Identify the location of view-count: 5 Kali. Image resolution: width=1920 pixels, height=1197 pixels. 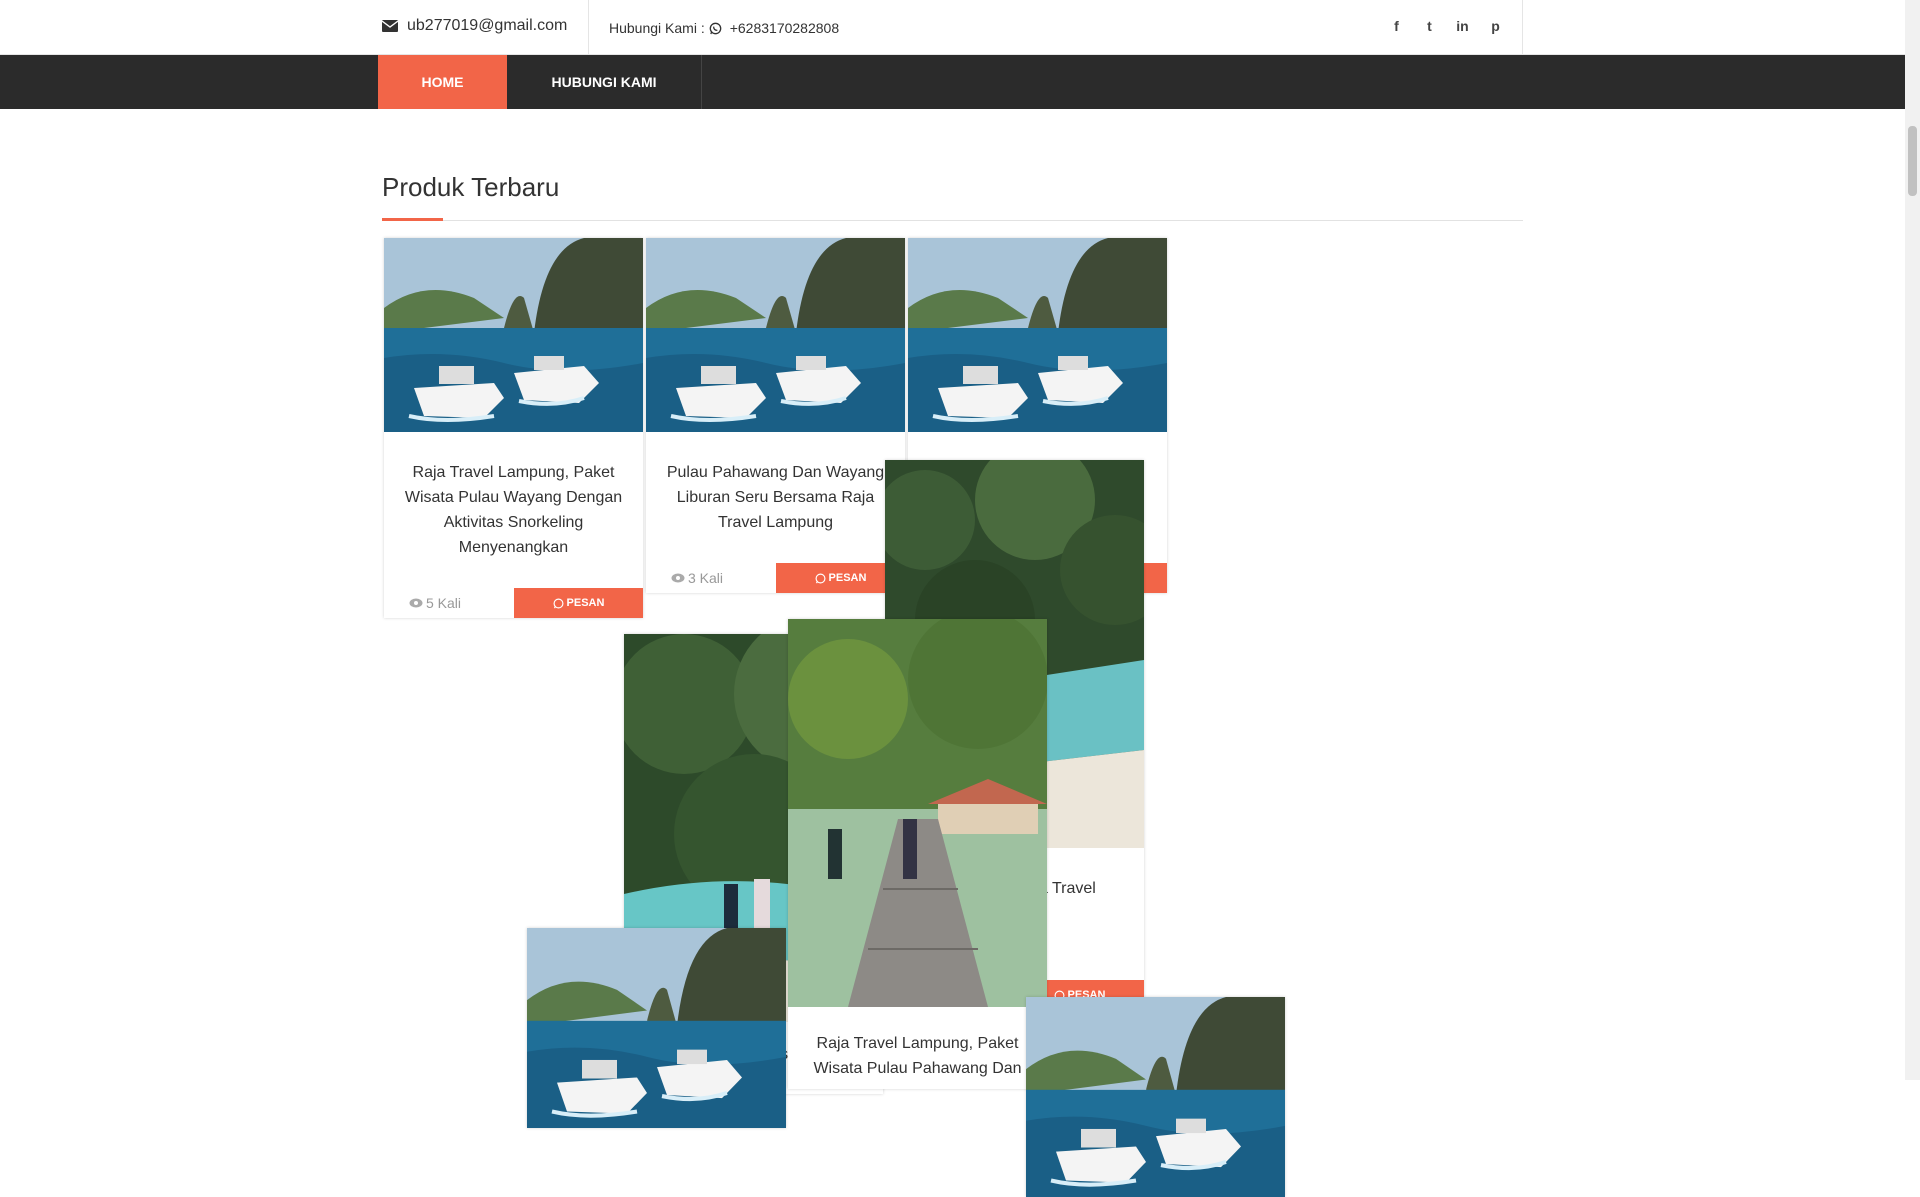
(435, 603).